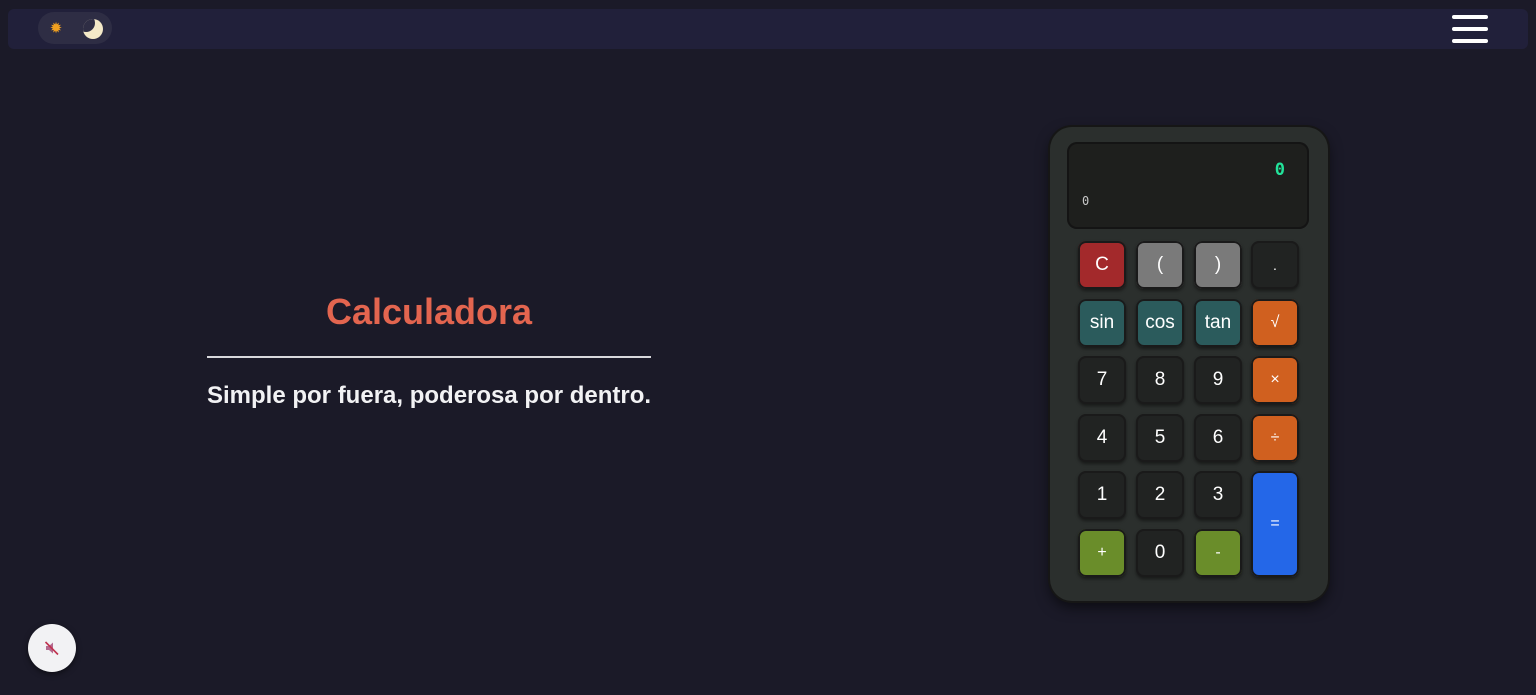 This screenshot has width=1536, height=695. I want to click on theme-toggle: ✹, so click(75, 28).